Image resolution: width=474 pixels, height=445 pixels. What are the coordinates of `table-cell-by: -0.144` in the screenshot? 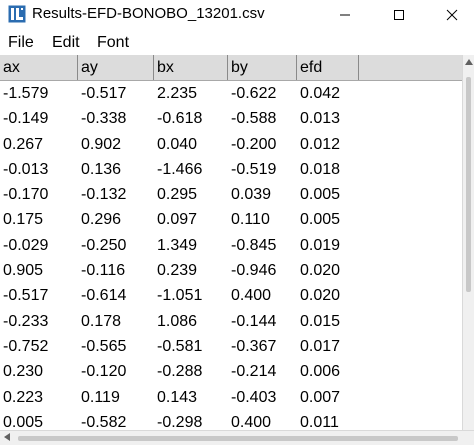 It's located at (254, 321).